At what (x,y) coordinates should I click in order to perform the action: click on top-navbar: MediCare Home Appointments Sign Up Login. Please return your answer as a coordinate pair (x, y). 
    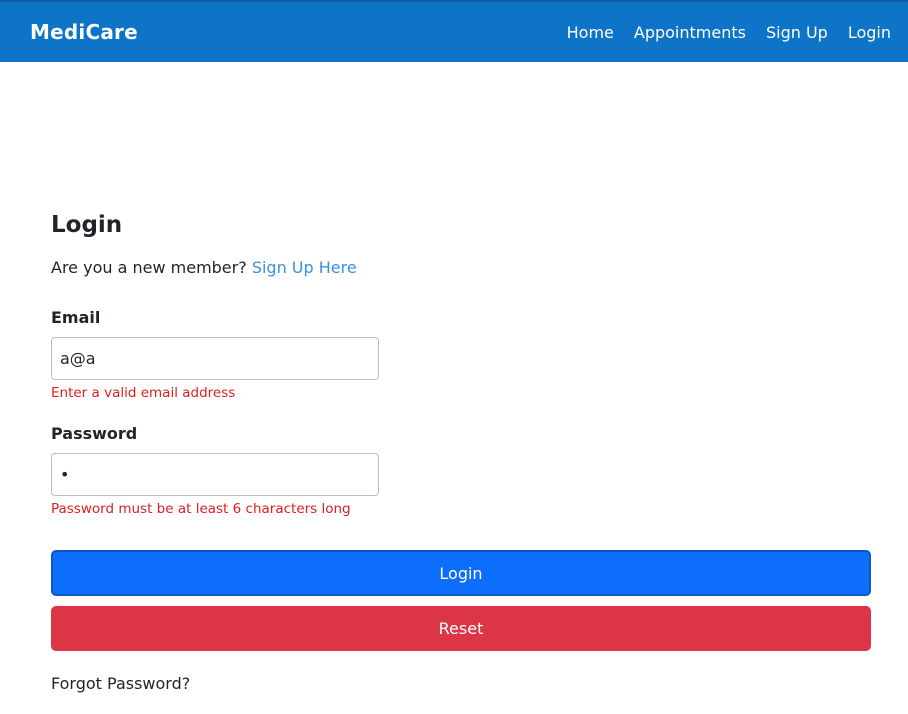
    Looking at the image, I should click on (454, 31).